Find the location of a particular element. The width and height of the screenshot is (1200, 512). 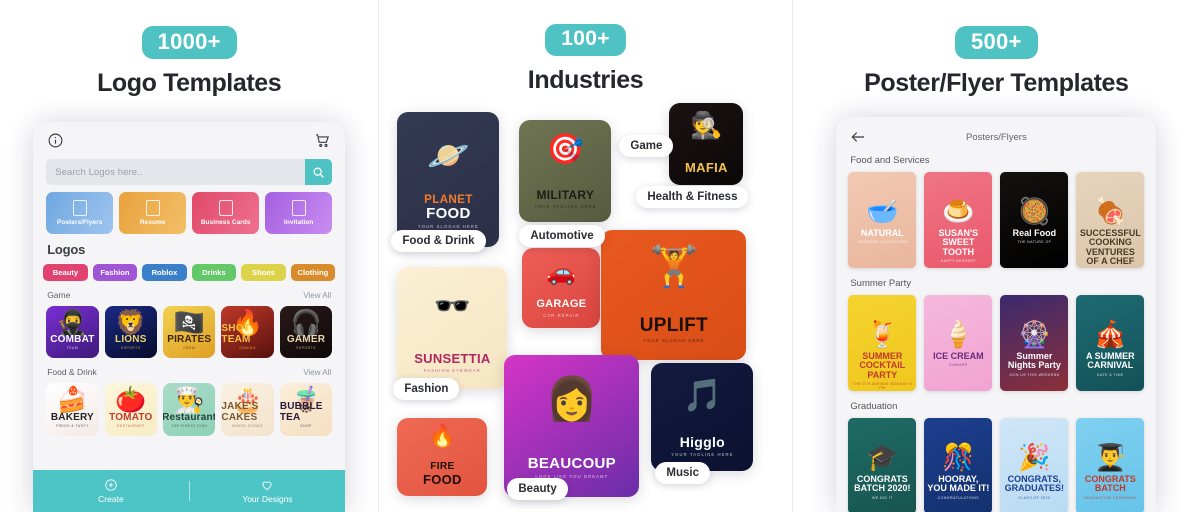

industry-card-emblem-icon: 🚗 is located at coordinates (561, 272).